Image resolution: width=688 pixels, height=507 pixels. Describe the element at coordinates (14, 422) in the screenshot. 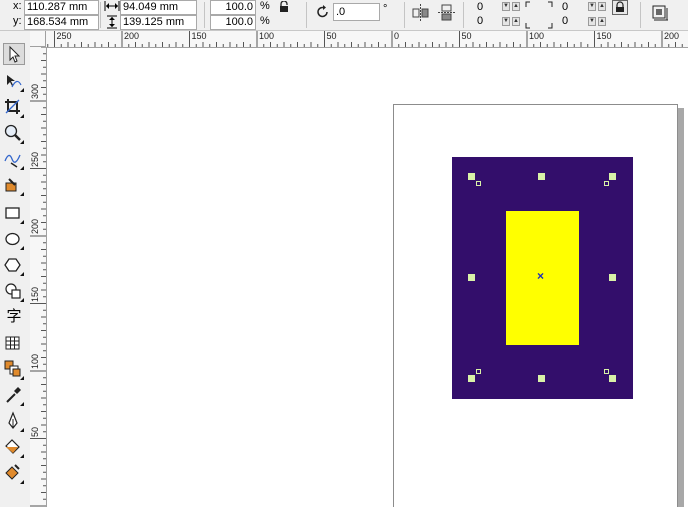

I see `outline-tool` at that location.